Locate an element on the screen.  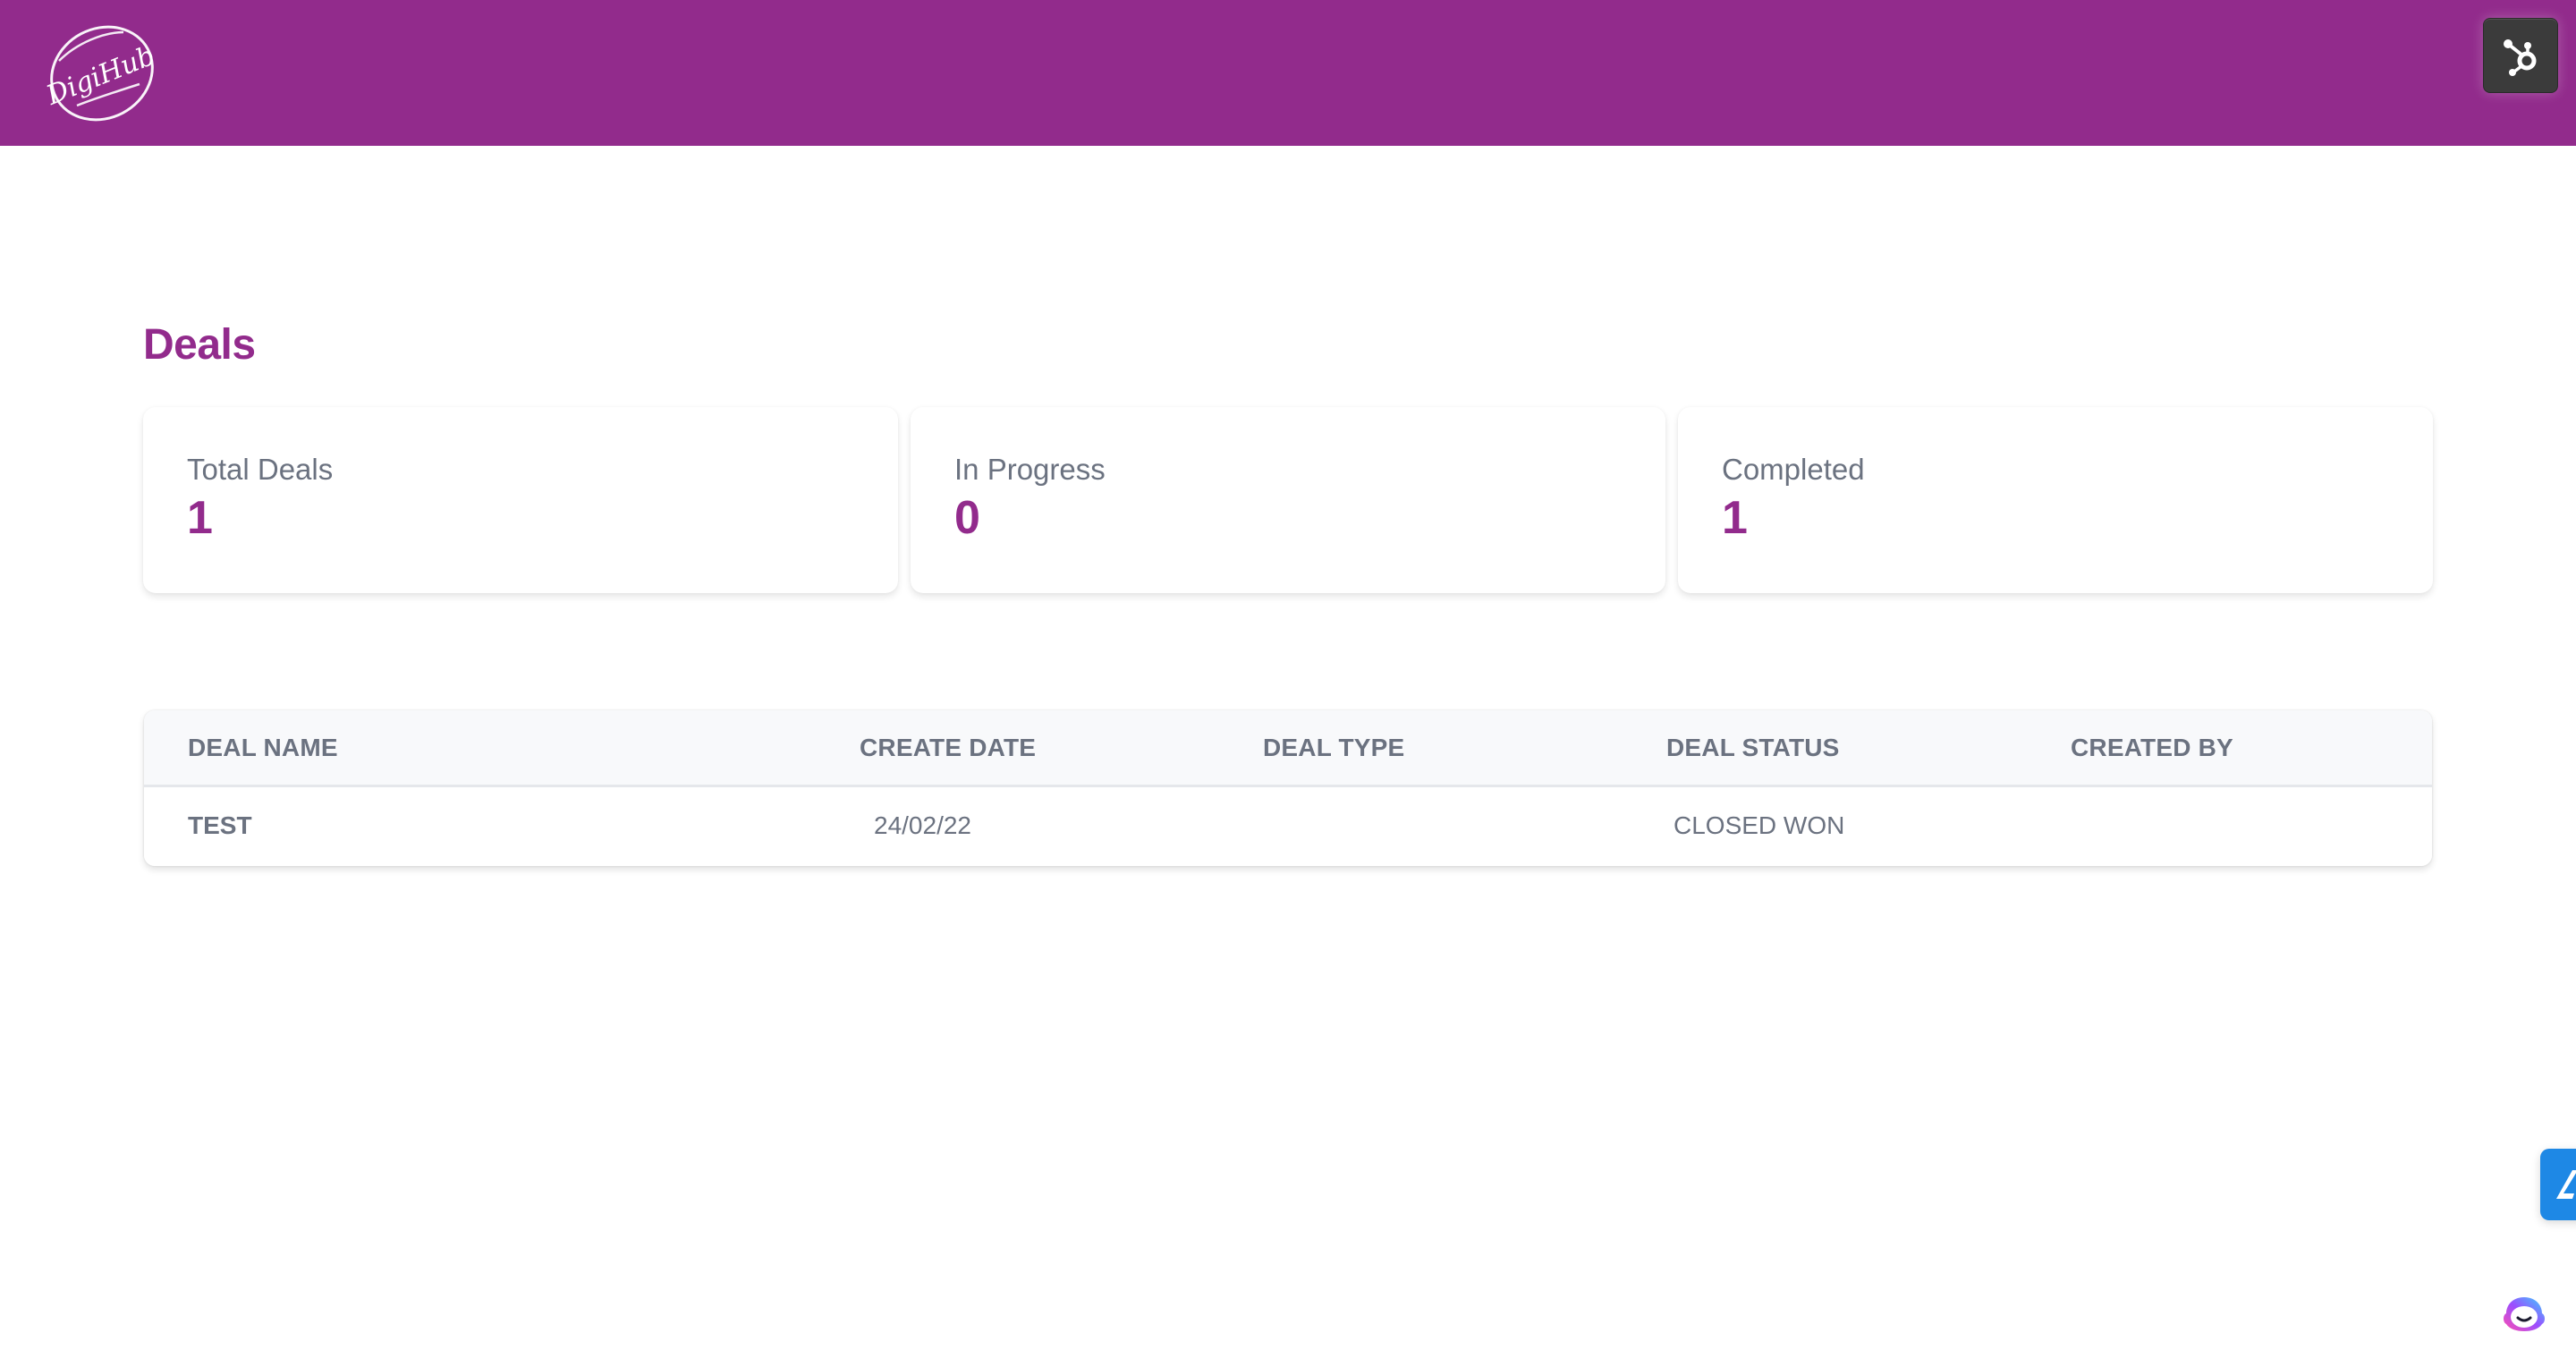
stat-label: Completed is located at coordinates (1793, 470).